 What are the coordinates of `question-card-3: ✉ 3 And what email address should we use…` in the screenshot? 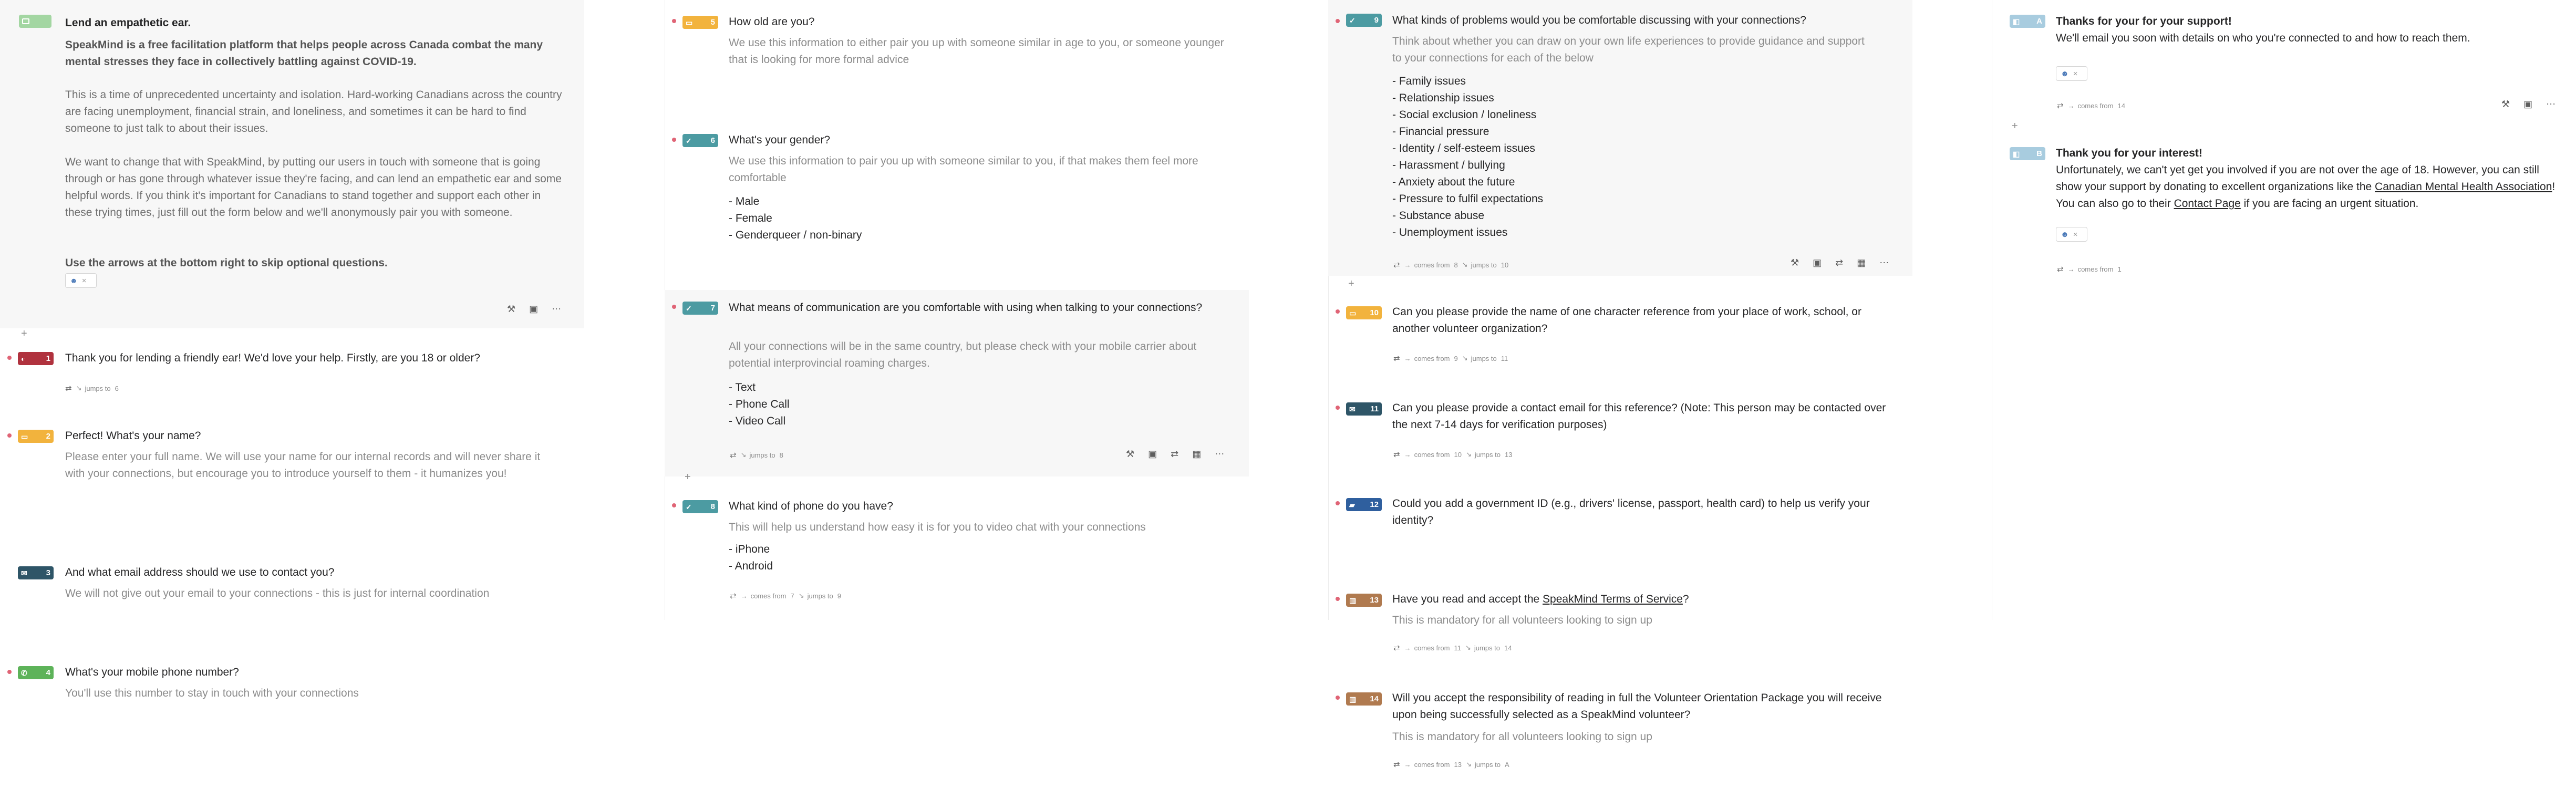 It's located at (292, 588).